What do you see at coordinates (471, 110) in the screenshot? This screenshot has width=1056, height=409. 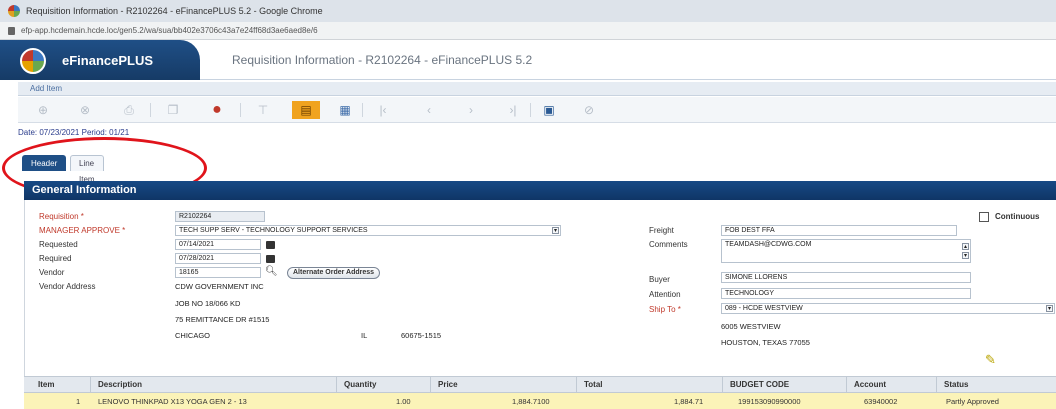 I see `next-icon: ›` at bounding box center [471, 110].